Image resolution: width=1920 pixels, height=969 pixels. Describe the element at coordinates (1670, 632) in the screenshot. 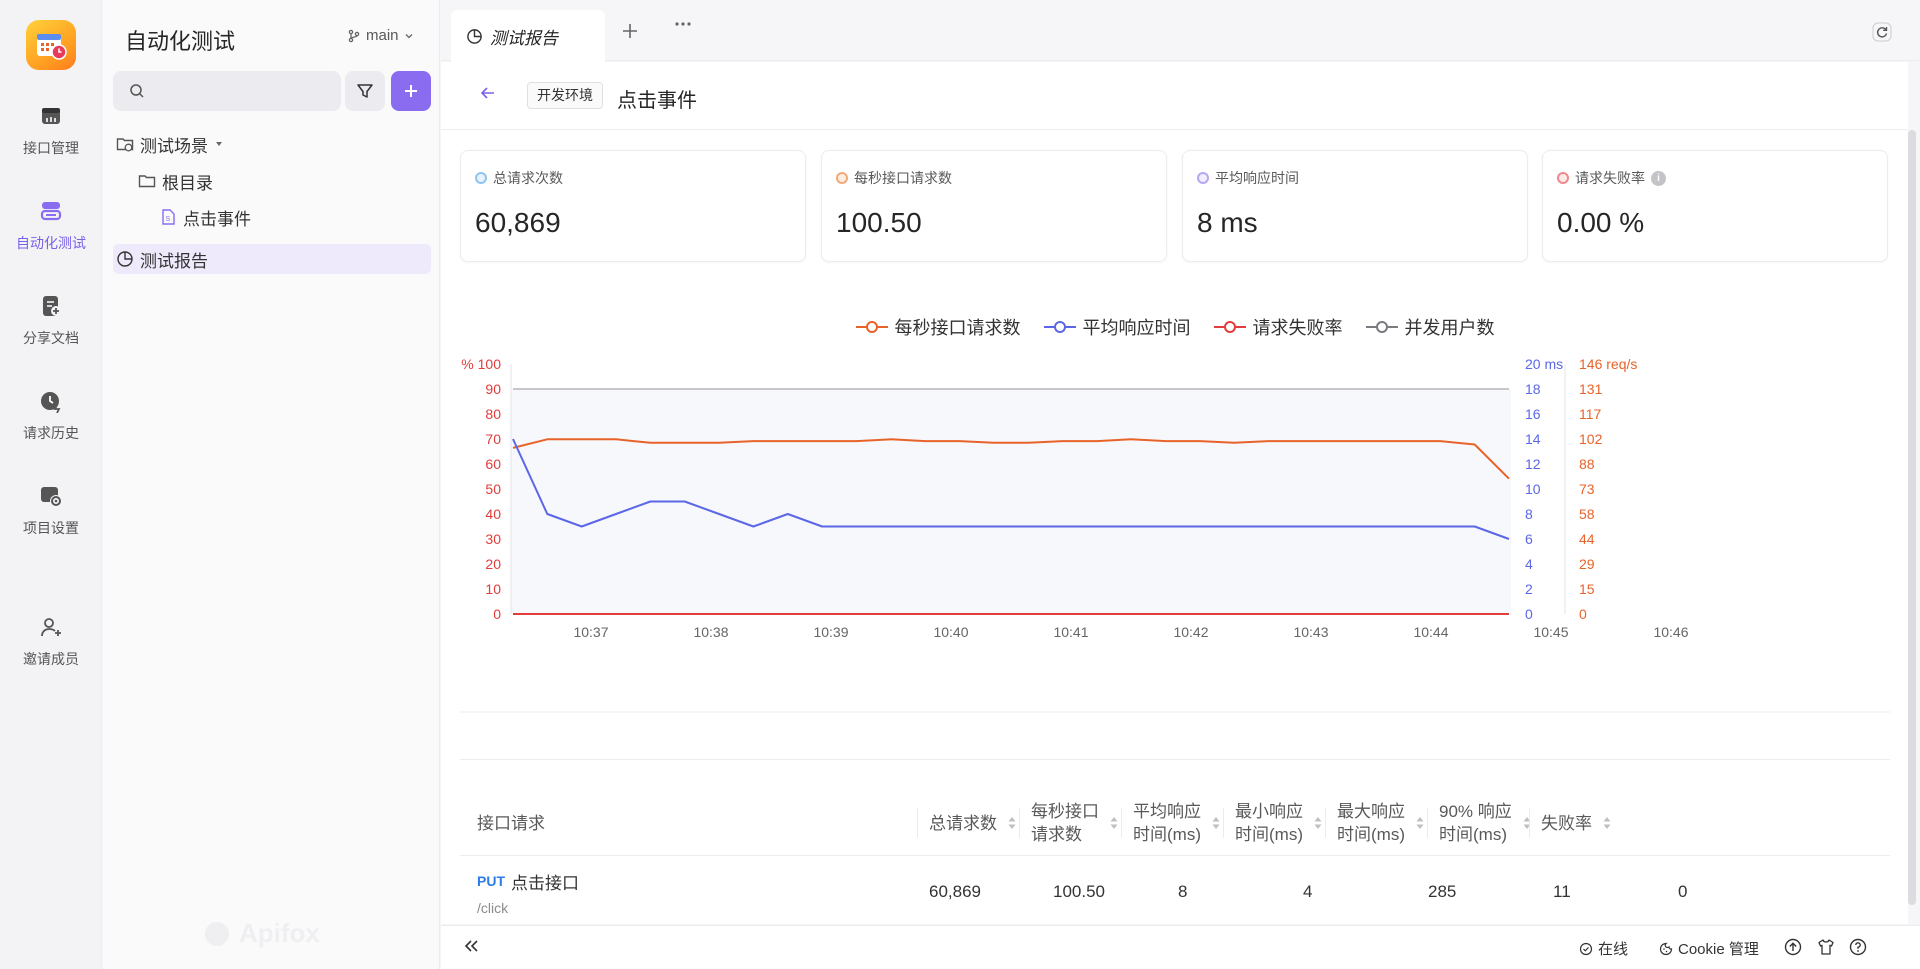

I see `x-tick-label: 10:46` at that location.